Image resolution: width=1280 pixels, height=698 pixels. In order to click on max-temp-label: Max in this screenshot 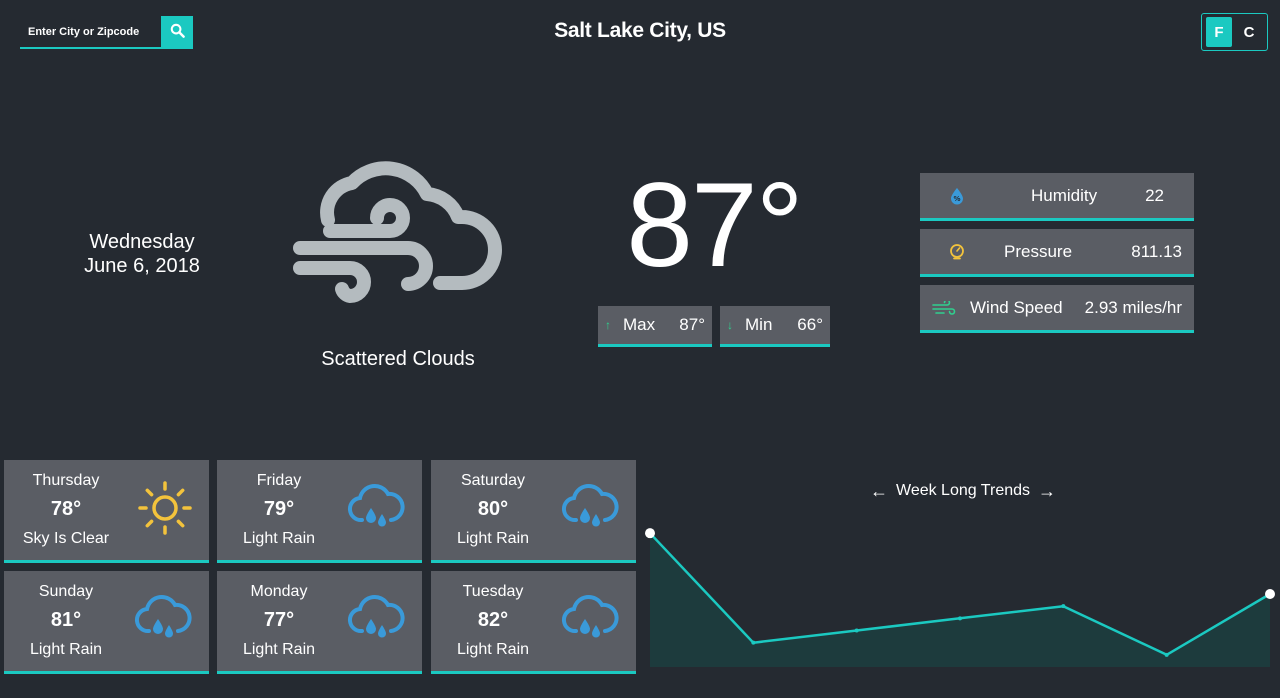, I will do `click(639, 324)`.